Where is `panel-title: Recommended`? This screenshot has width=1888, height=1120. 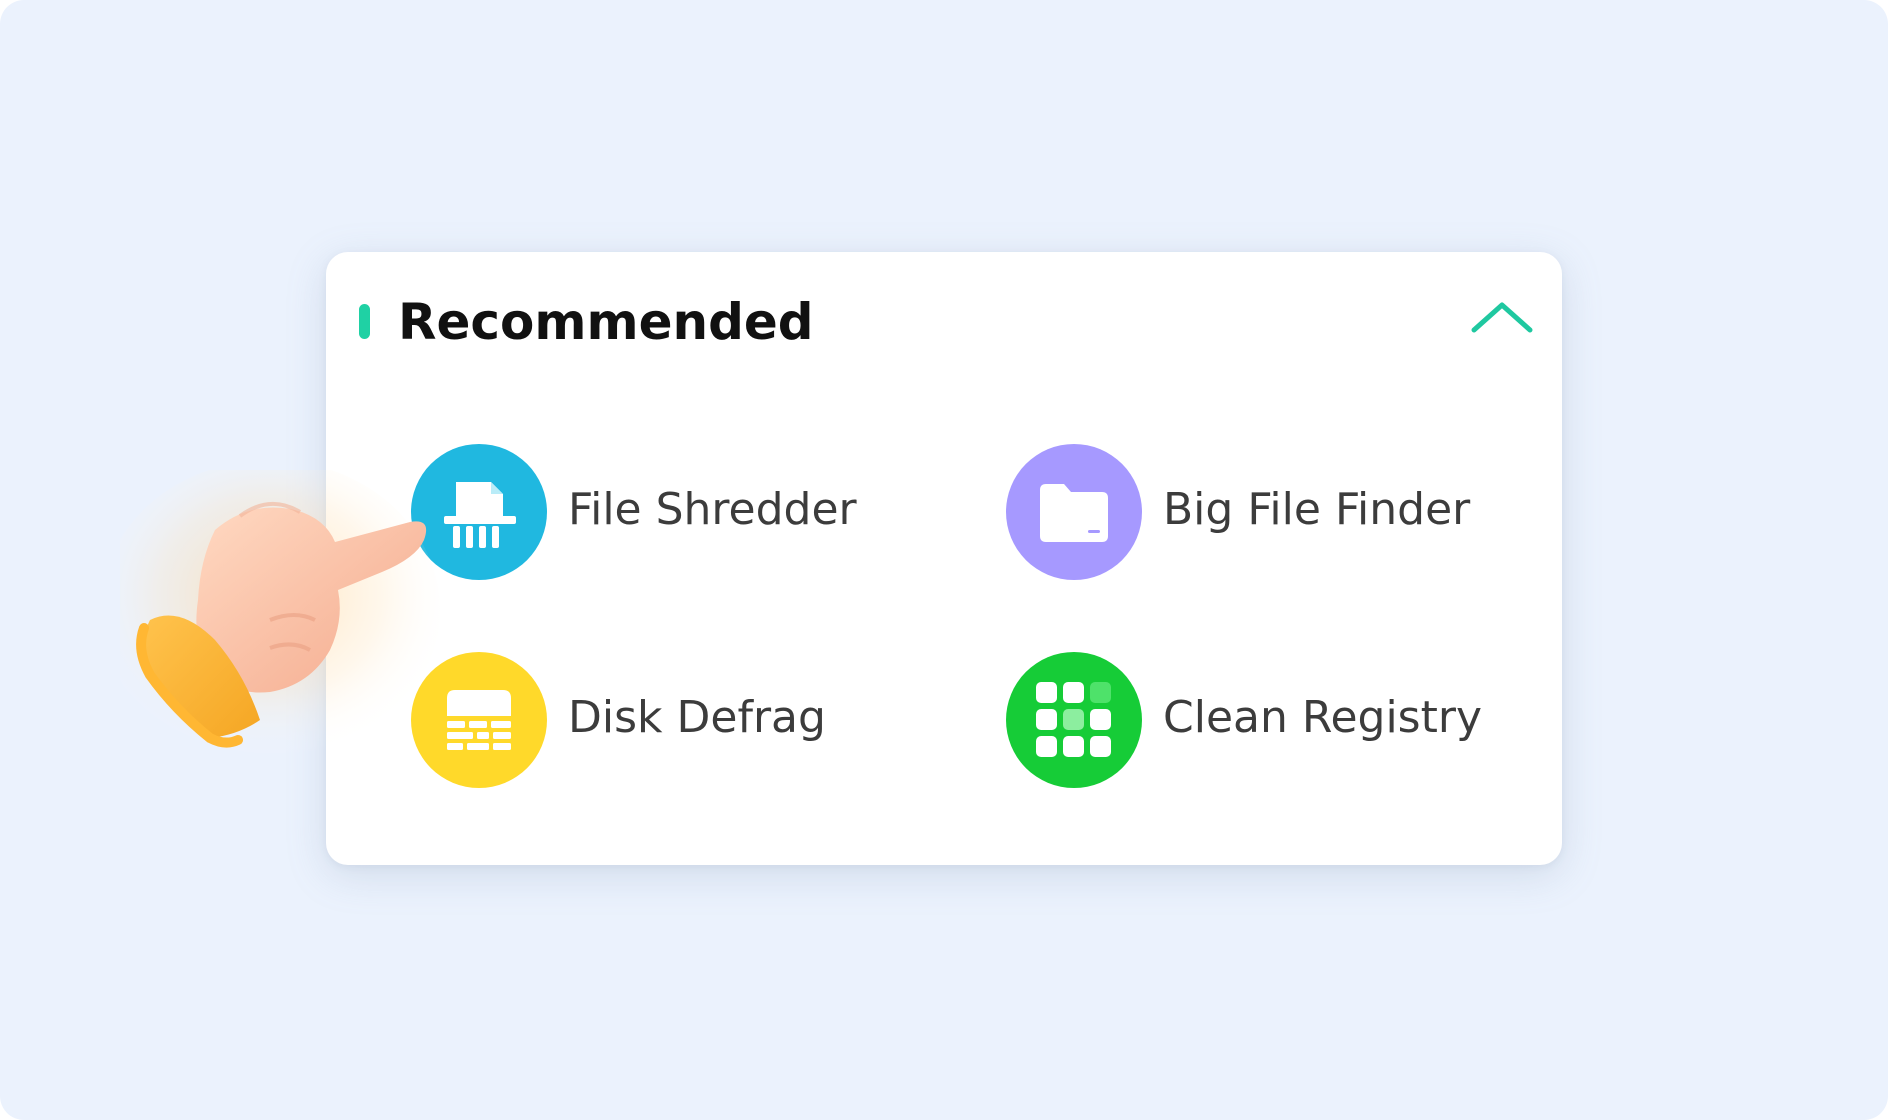 panel-title: Recommended is located at coordinates (606, 322).